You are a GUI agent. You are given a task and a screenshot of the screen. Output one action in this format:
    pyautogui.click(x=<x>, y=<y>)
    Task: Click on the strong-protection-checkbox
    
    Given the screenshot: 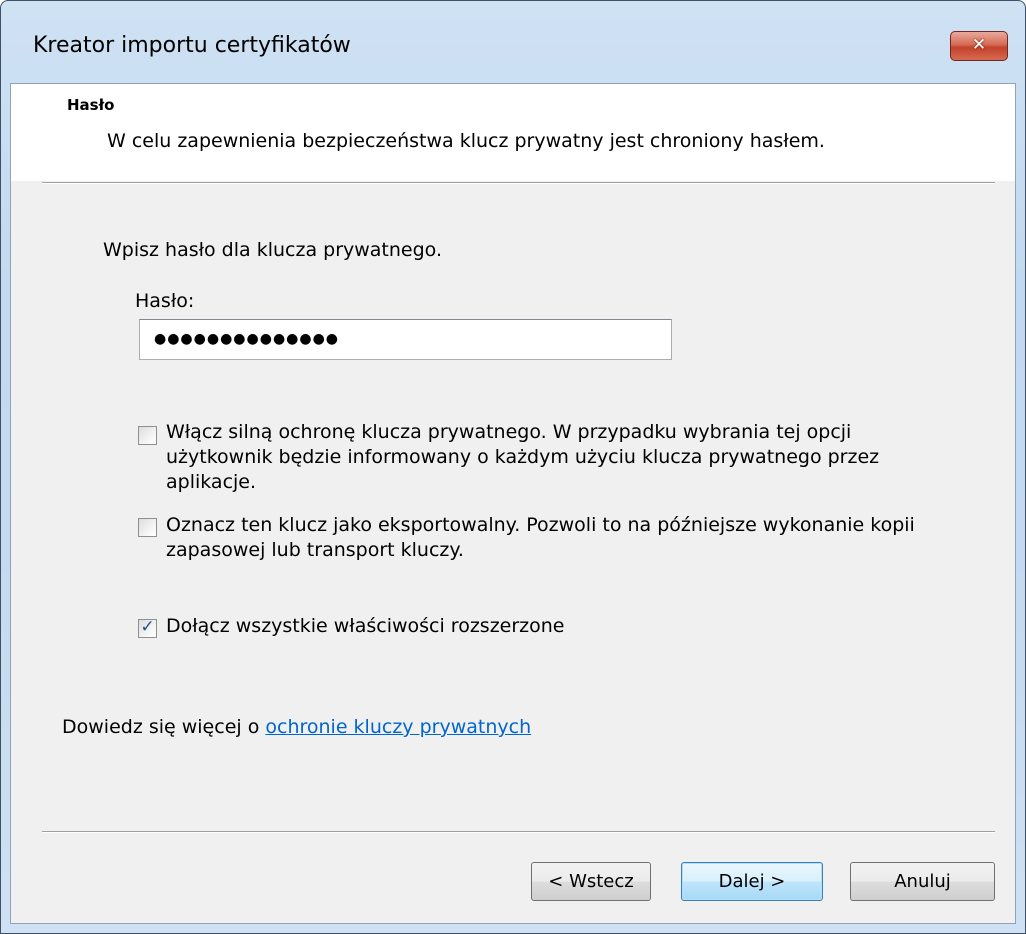 What is the action you would take?
    pyautogui.click(x=147, y=435)
    